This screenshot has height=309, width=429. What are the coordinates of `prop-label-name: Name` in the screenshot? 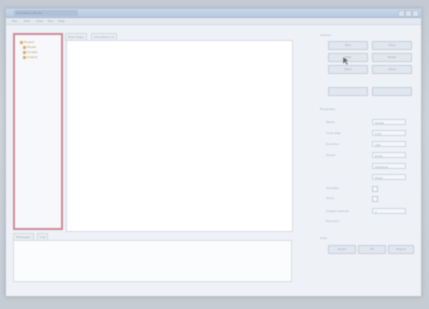 It's located at (330, 122).